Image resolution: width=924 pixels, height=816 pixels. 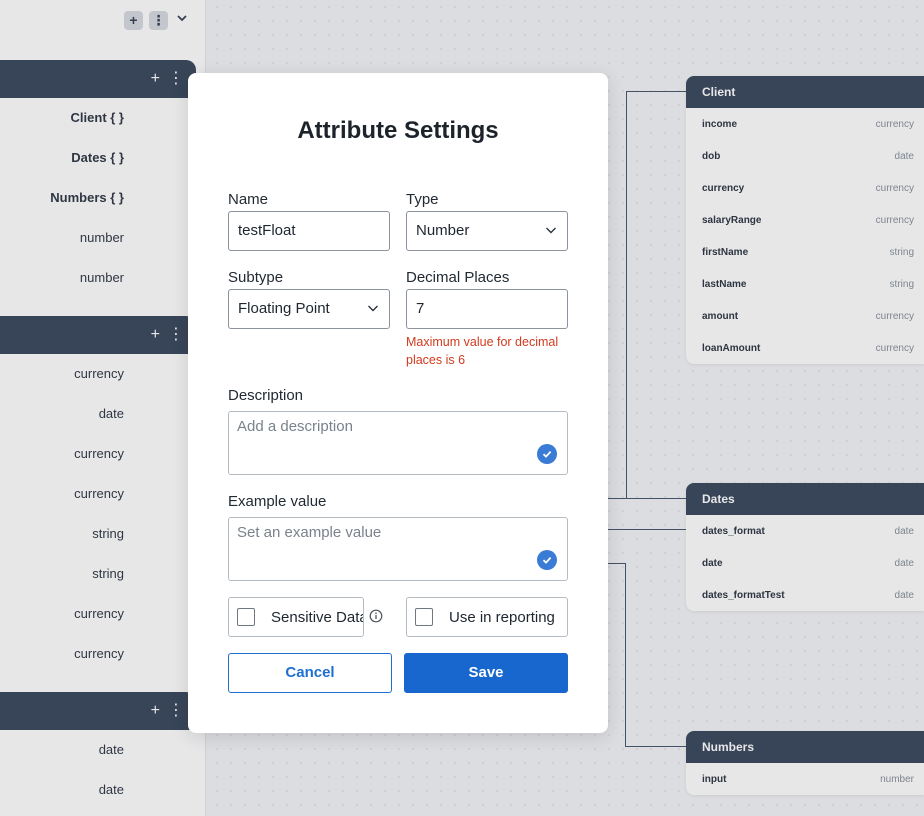 I want to click on description-placeholder: Add a description, so click(x=295, y=426).